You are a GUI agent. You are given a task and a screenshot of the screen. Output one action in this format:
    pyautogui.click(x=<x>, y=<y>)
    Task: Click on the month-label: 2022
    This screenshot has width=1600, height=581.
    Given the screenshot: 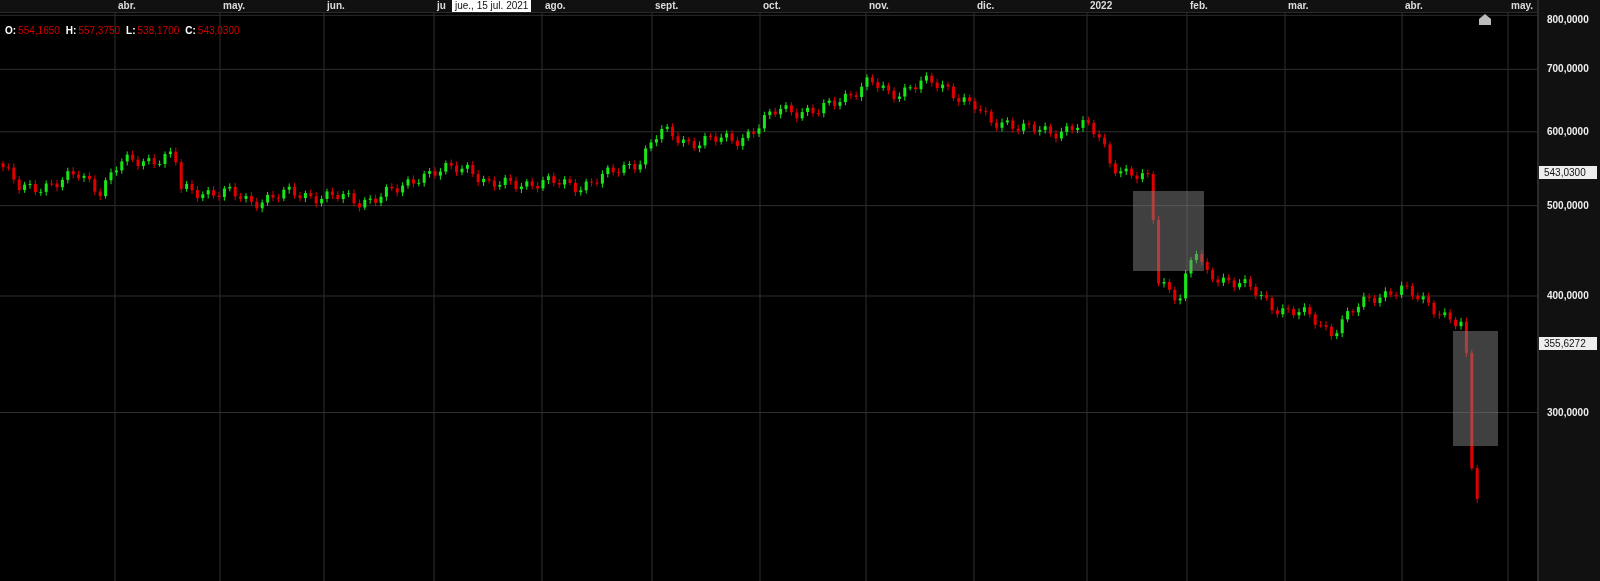 What is the action you would take?
    pyautogui.click(x=1101, y=6)
    